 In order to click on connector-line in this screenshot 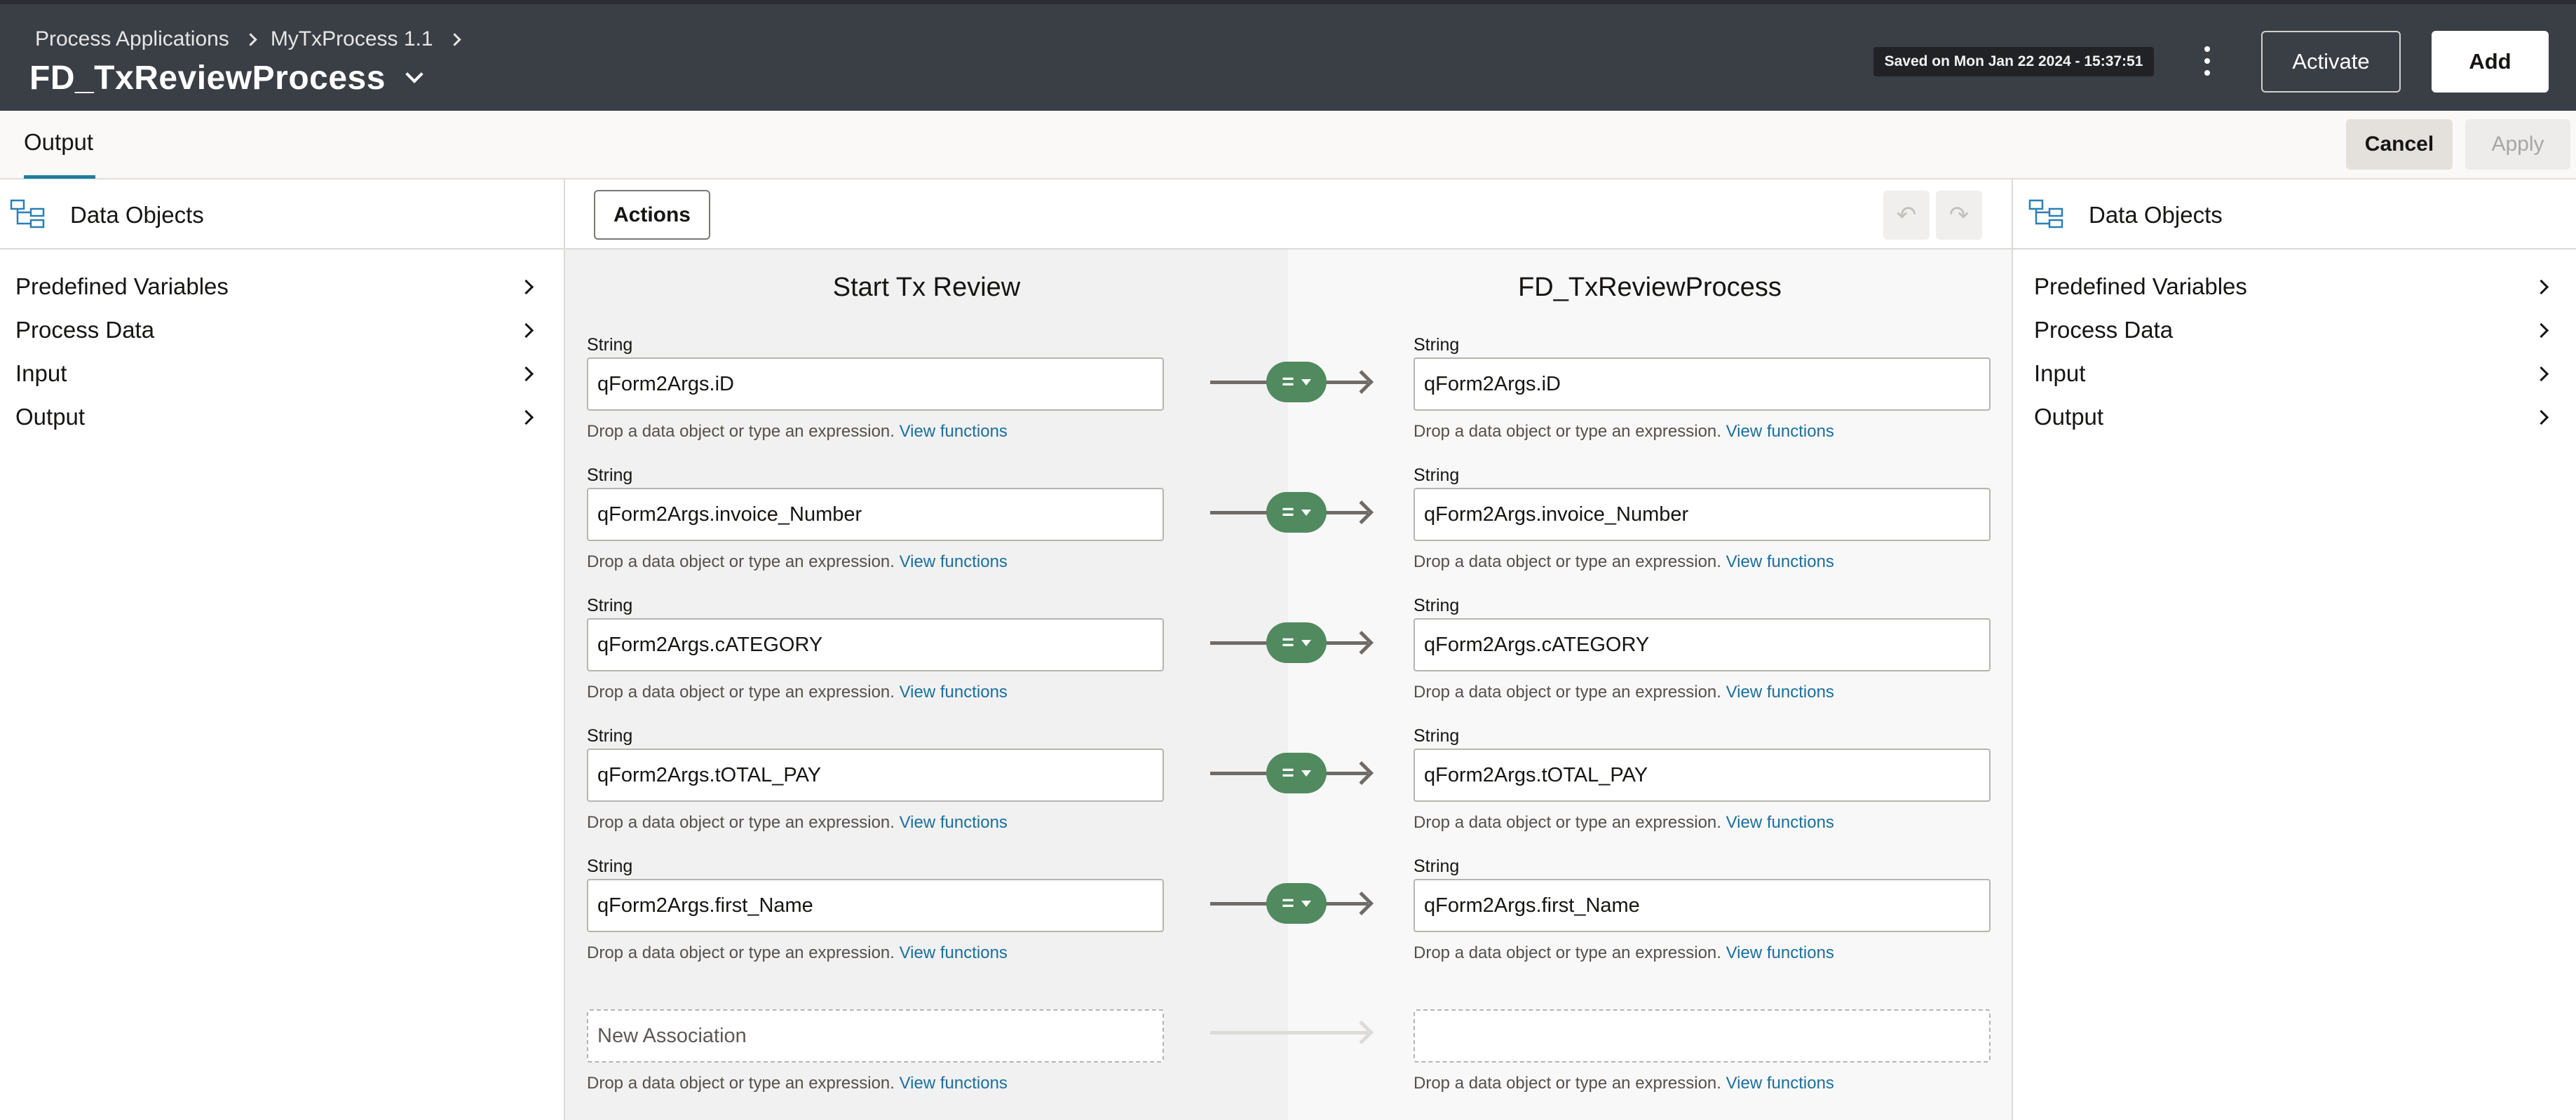, I will do `click(1289, 1032)`.